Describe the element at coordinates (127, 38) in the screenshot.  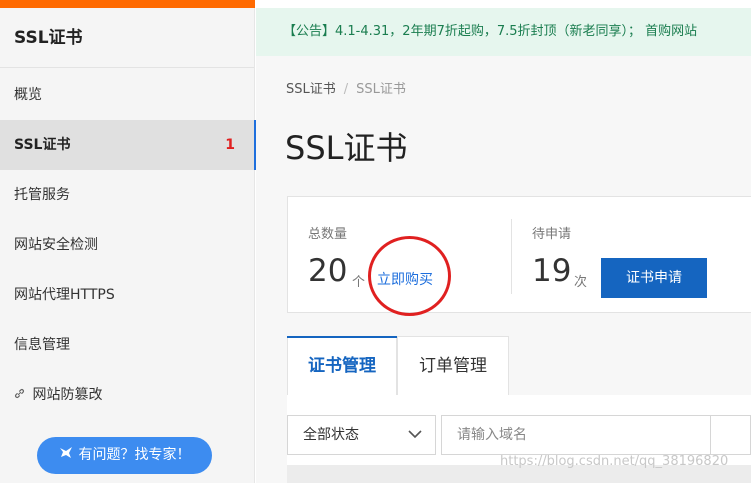
I see `sidebar-title: SSL证书` at that location.